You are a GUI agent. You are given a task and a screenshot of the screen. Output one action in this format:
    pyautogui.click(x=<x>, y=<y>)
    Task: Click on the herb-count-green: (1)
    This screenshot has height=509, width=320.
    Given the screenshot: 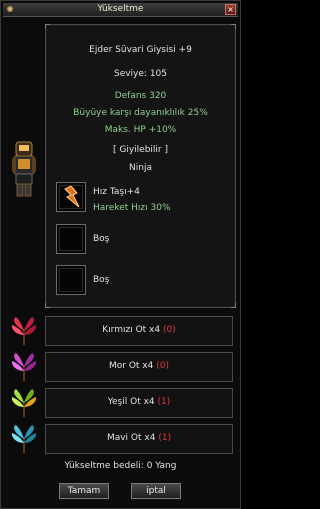 What is the action you would take?
    pyautogui.click(x=164, y=402)
    